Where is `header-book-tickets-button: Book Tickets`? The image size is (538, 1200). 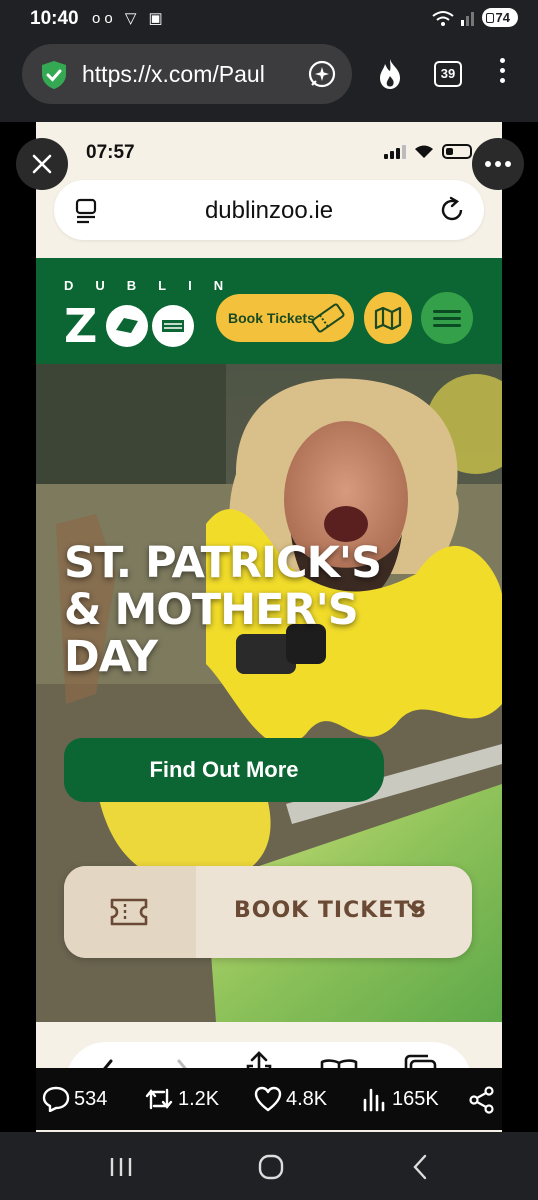
header-book-tickets-button: Book Tickets is located at coordinates (285, 318).